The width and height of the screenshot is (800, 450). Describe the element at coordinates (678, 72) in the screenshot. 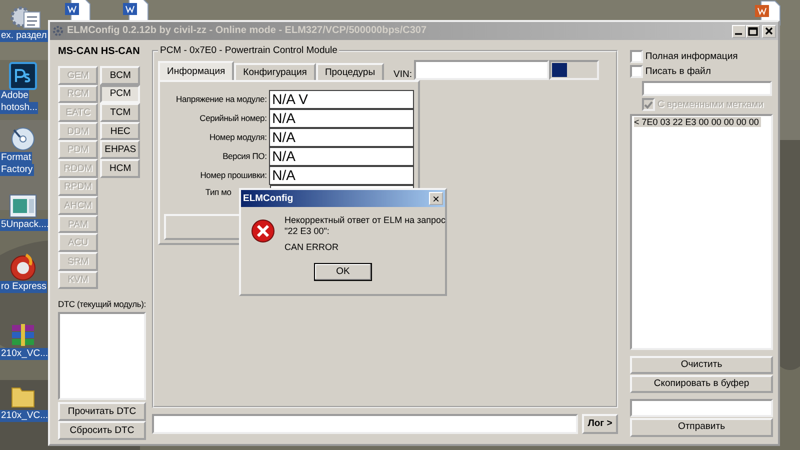

I see `checkbox-label: Писать в файл` at that location.